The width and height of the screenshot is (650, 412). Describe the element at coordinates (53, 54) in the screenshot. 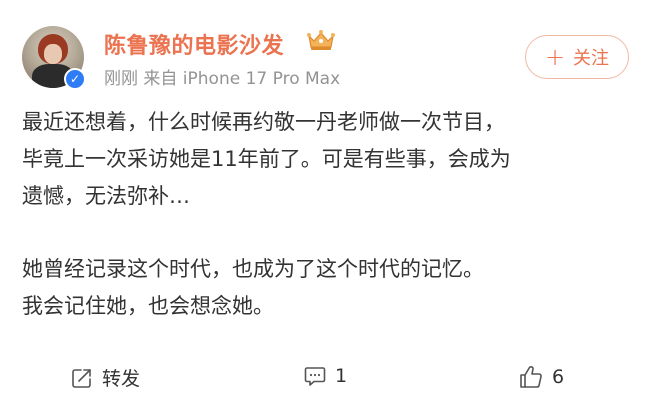

I see `avatar-face` at that location.